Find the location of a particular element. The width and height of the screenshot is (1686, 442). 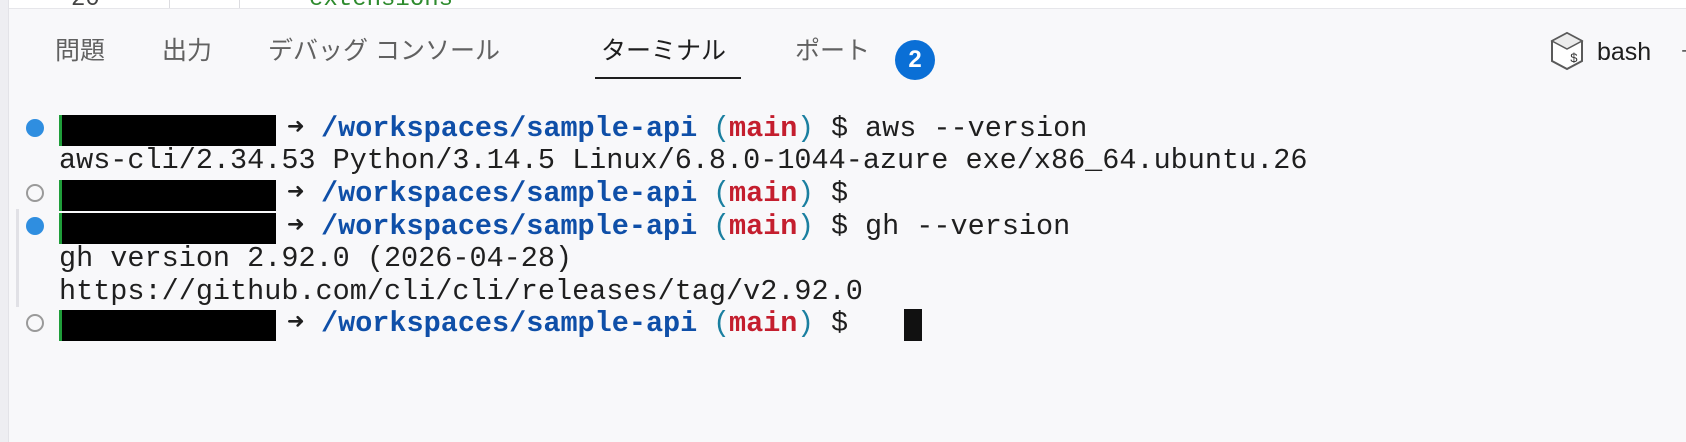

tab-terminal: ターミナル is located at coordinates (663, 51).